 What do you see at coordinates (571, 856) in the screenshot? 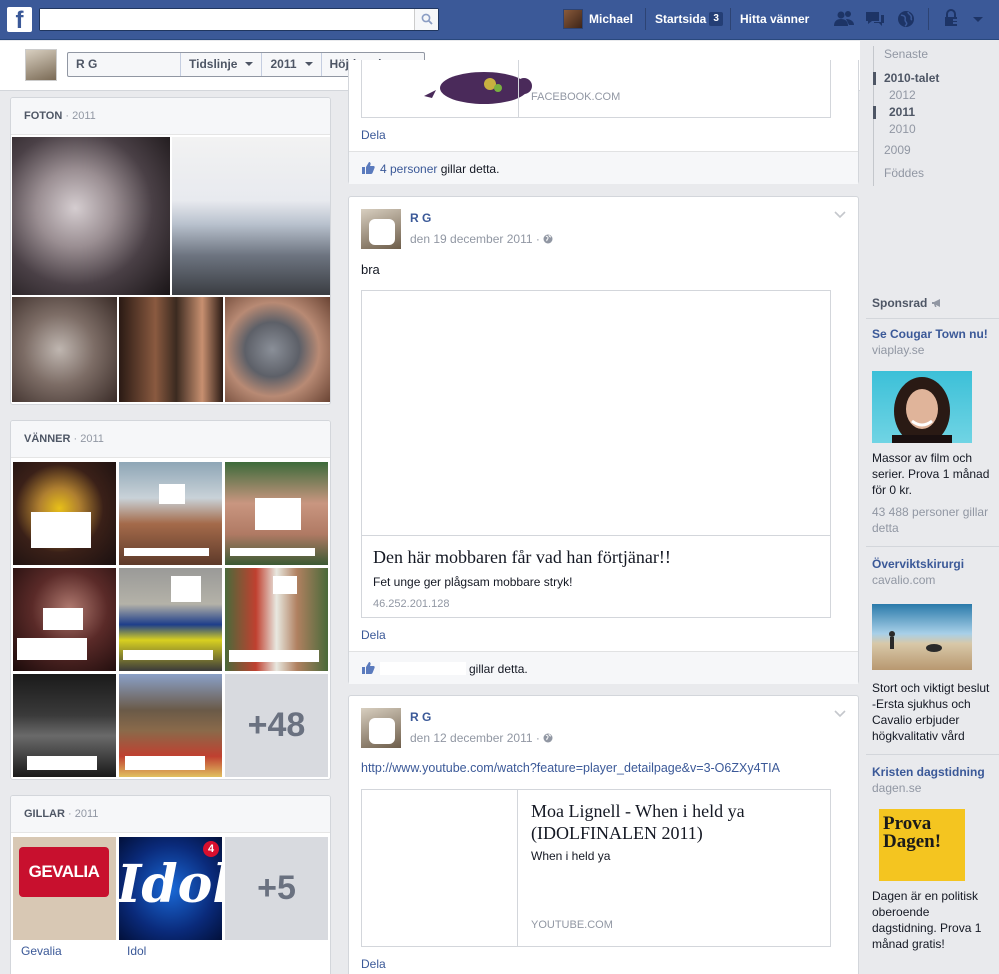
I see `attachment-subtitle: When i held ya` at bounding box center [571, 856].